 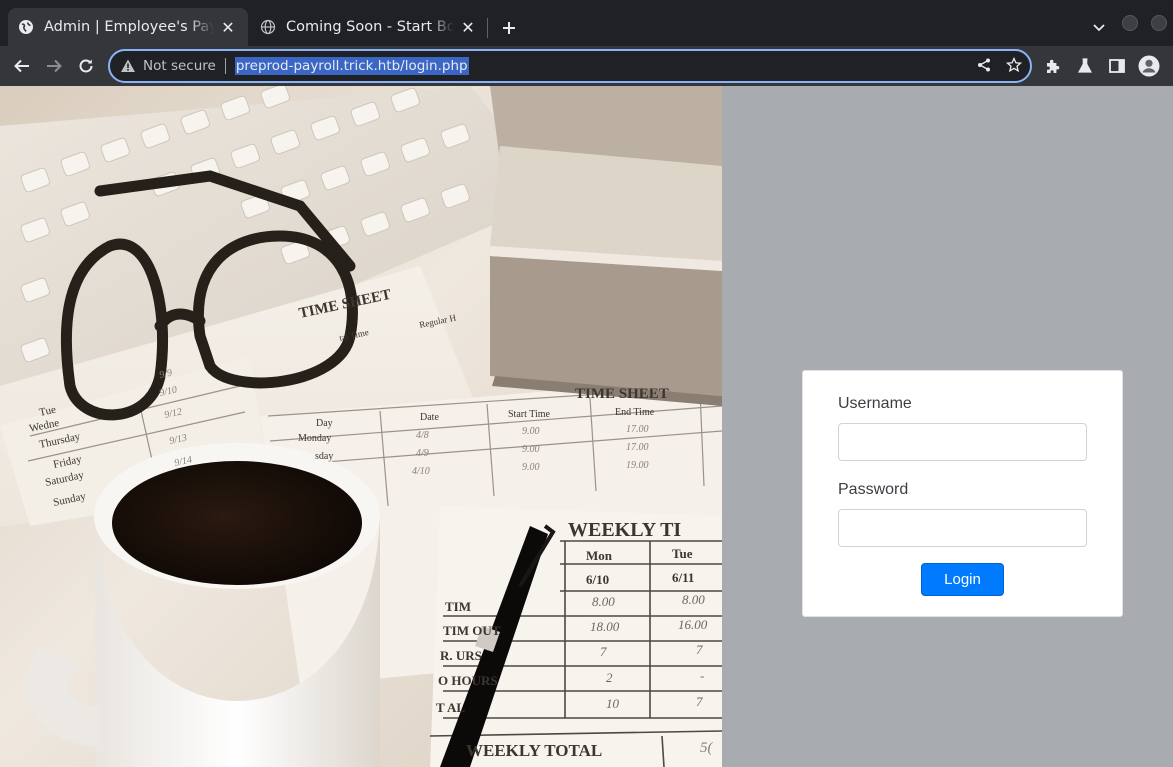 What do you see at coordinates (429, 417) in the screenshot?
I see `col-date: Date` at bounding box center [429, 417].